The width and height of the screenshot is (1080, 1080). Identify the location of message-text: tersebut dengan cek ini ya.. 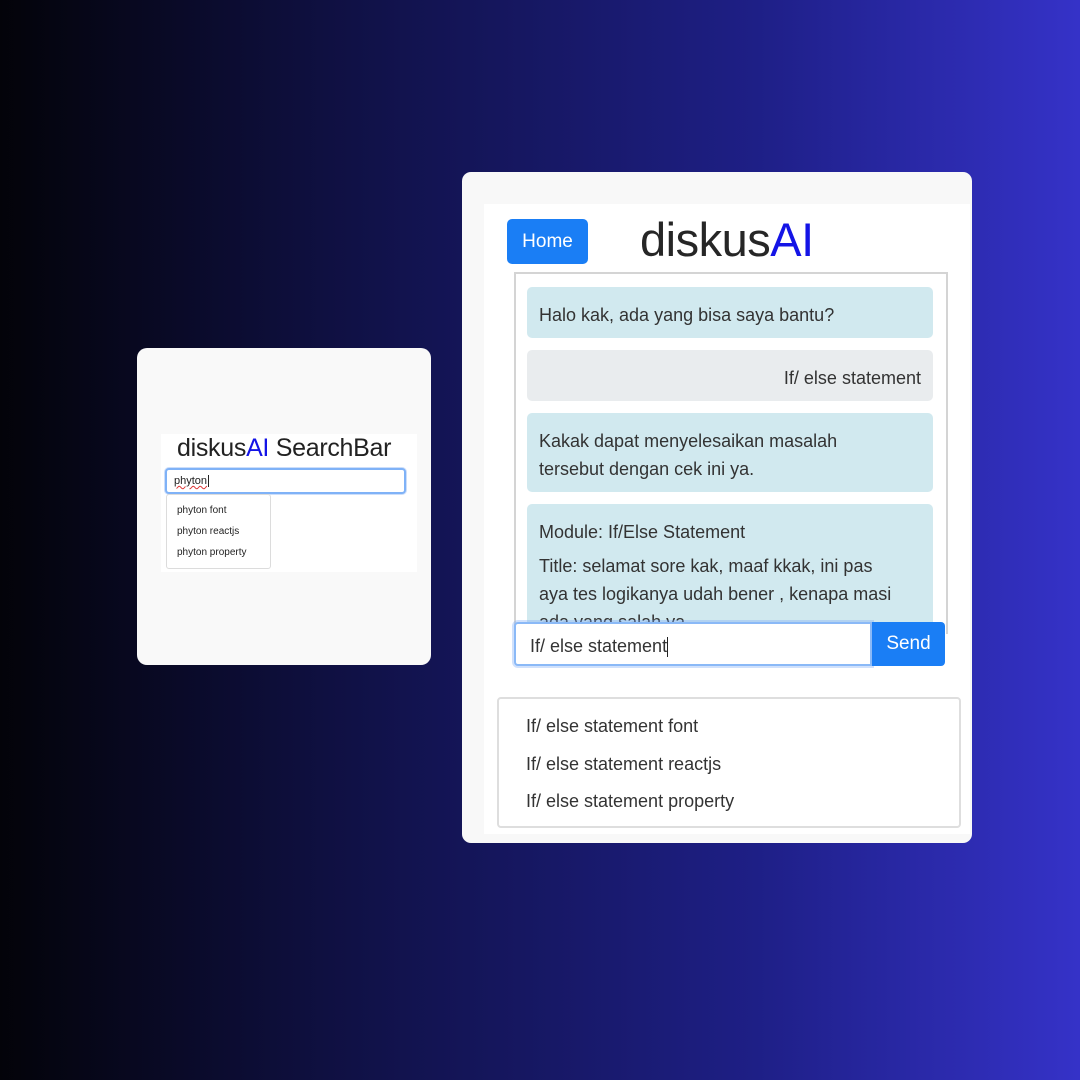
(647, 469).